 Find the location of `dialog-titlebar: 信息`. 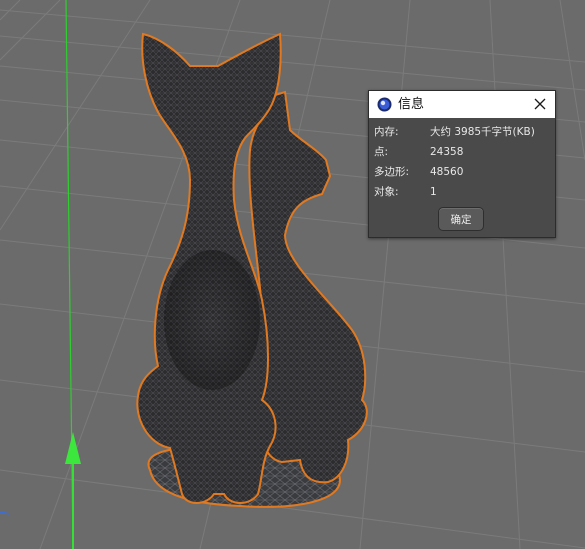

dialog-titlebar: 信息 is located at coordinates (462, 104).